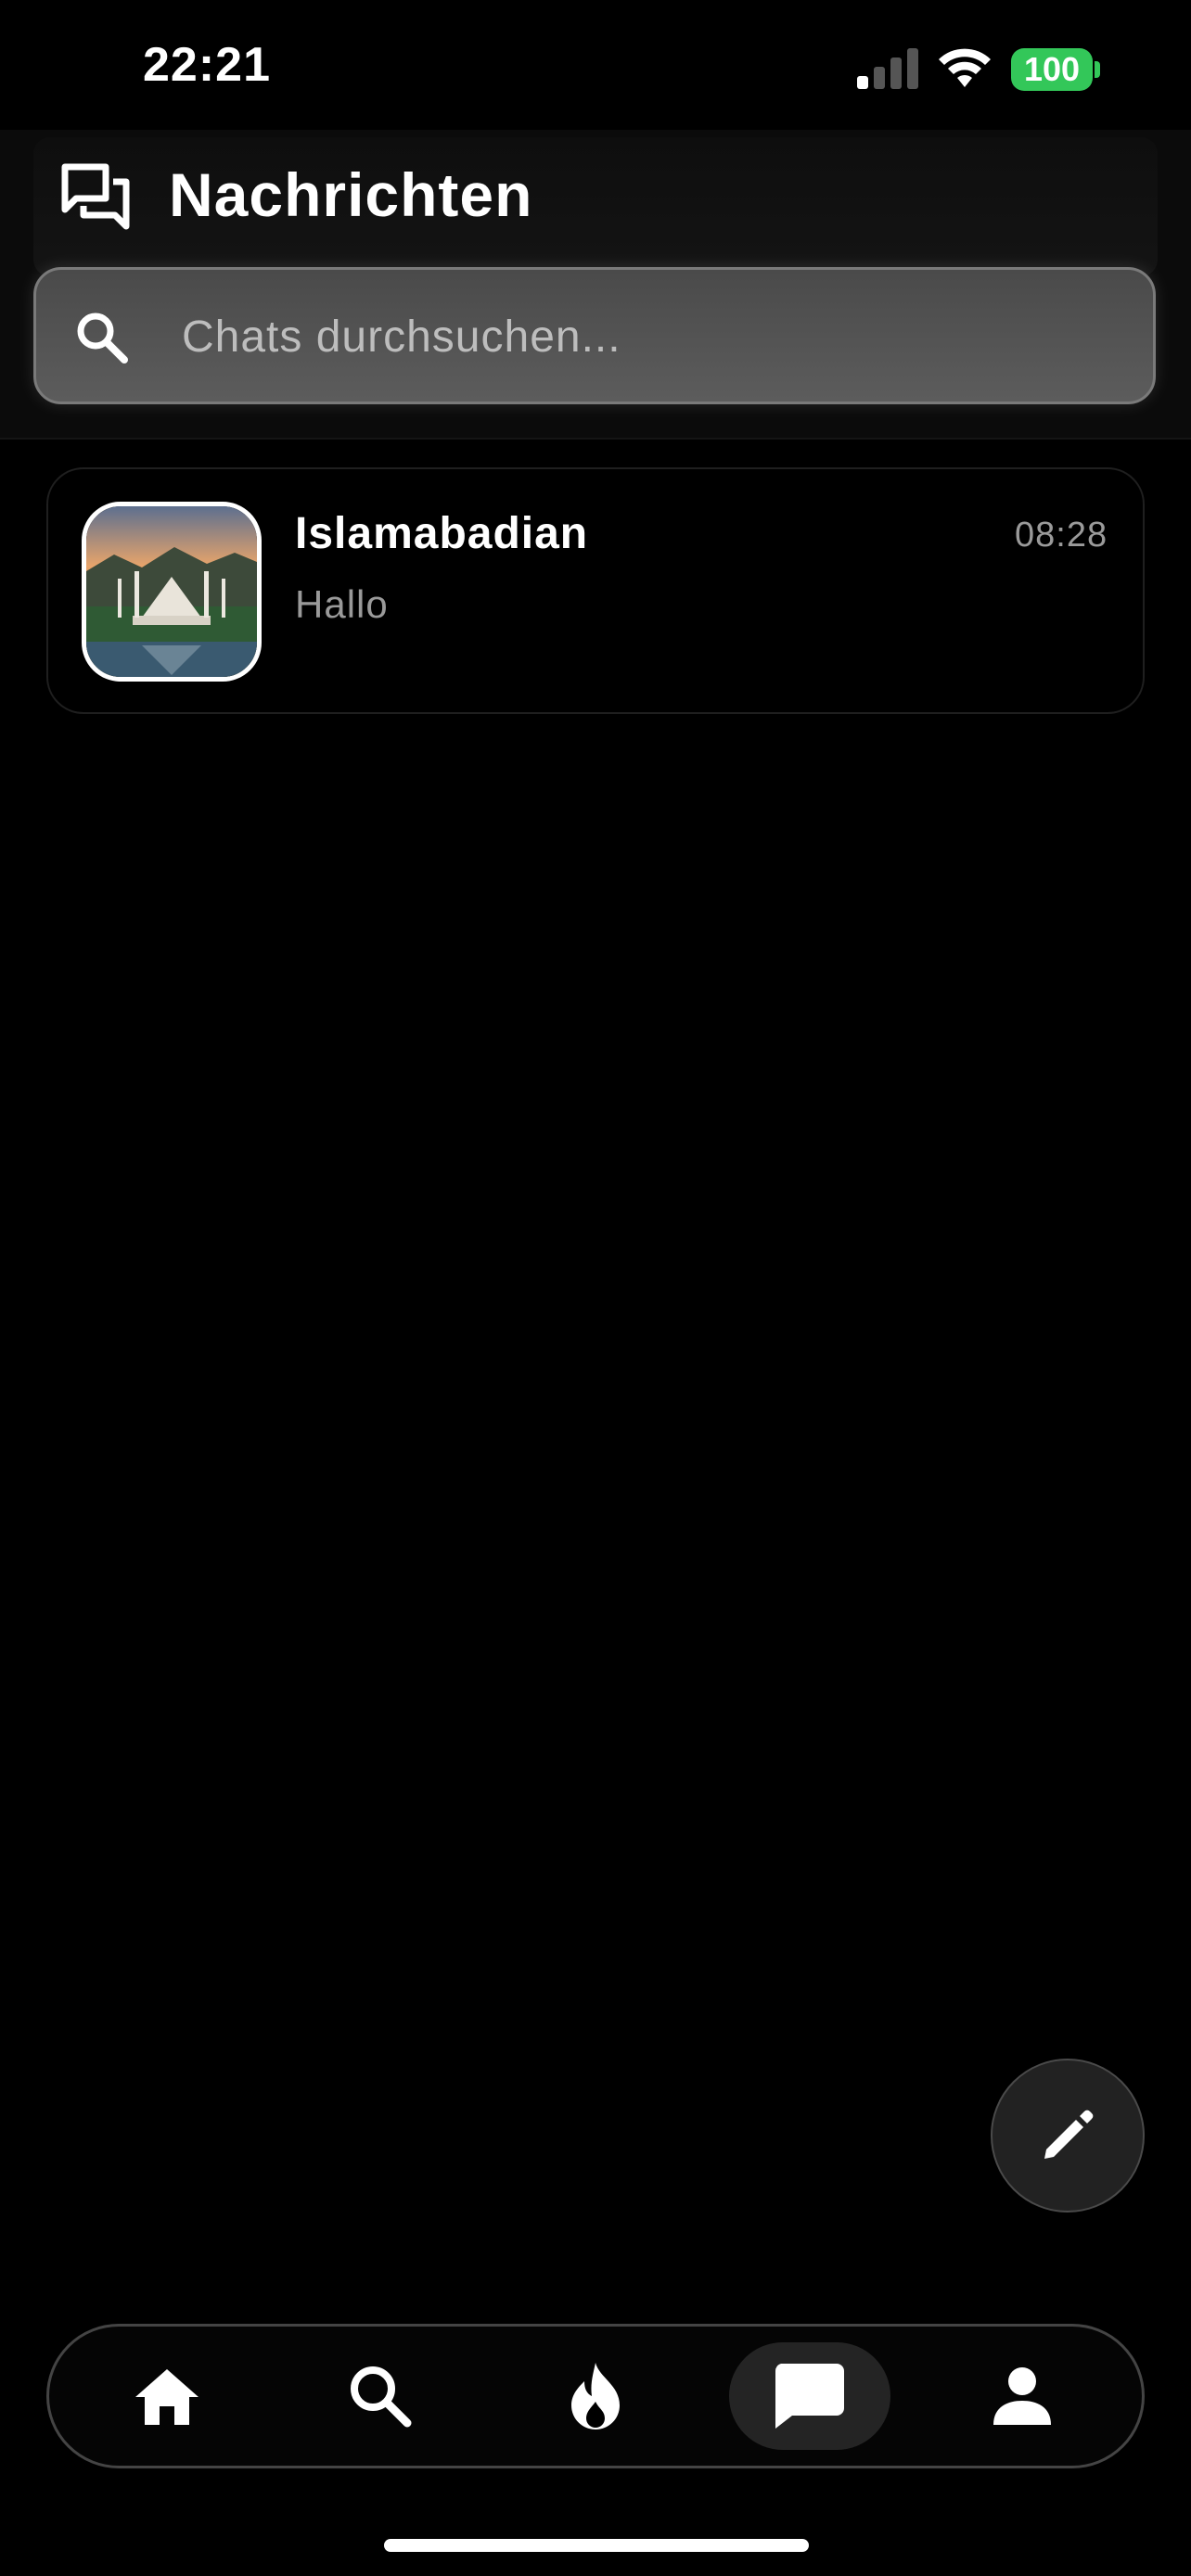 The height and width of the screenshot is (2576, 1191). Describe the element at coordinates (442, 533) in the screenshot. I see `chat-name: Islamabadian` at that location.